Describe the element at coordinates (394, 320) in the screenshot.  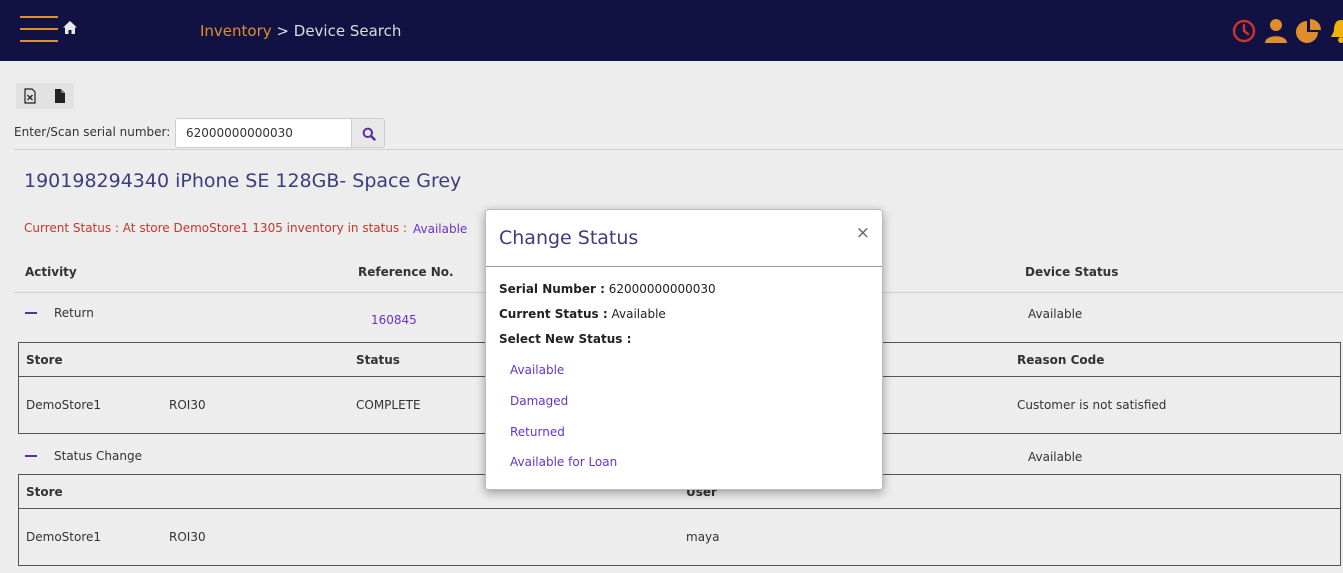
I see `reference-link: 160845` at that location.